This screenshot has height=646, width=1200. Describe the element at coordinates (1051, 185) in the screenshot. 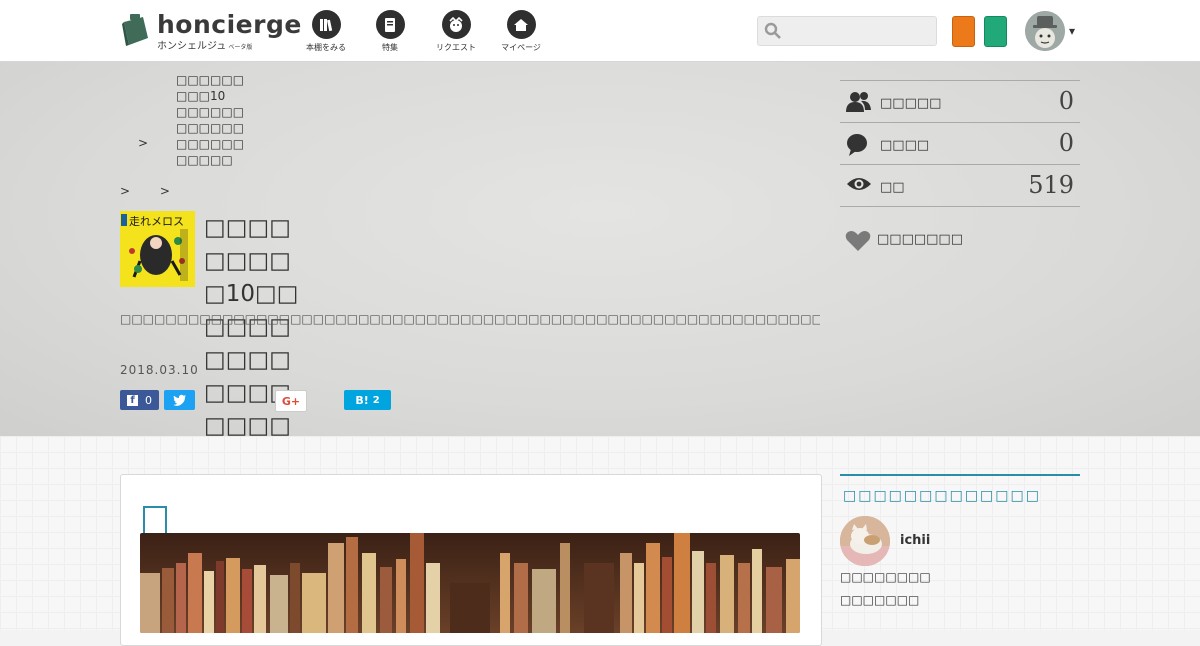

I see `stat-value: 519` at that location.